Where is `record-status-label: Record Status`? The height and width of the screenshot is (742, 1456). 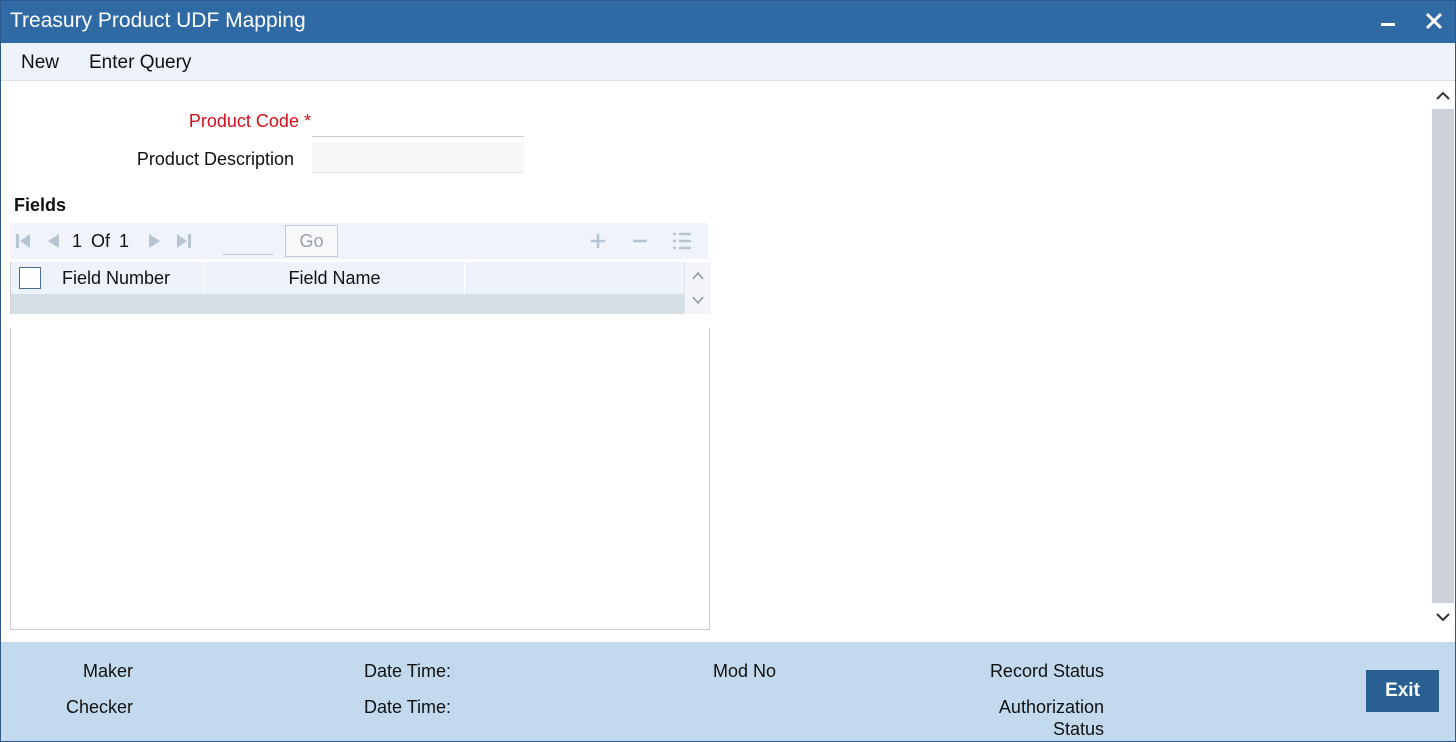 record-status-label: Record Status is located at coordinates (1046, 671).